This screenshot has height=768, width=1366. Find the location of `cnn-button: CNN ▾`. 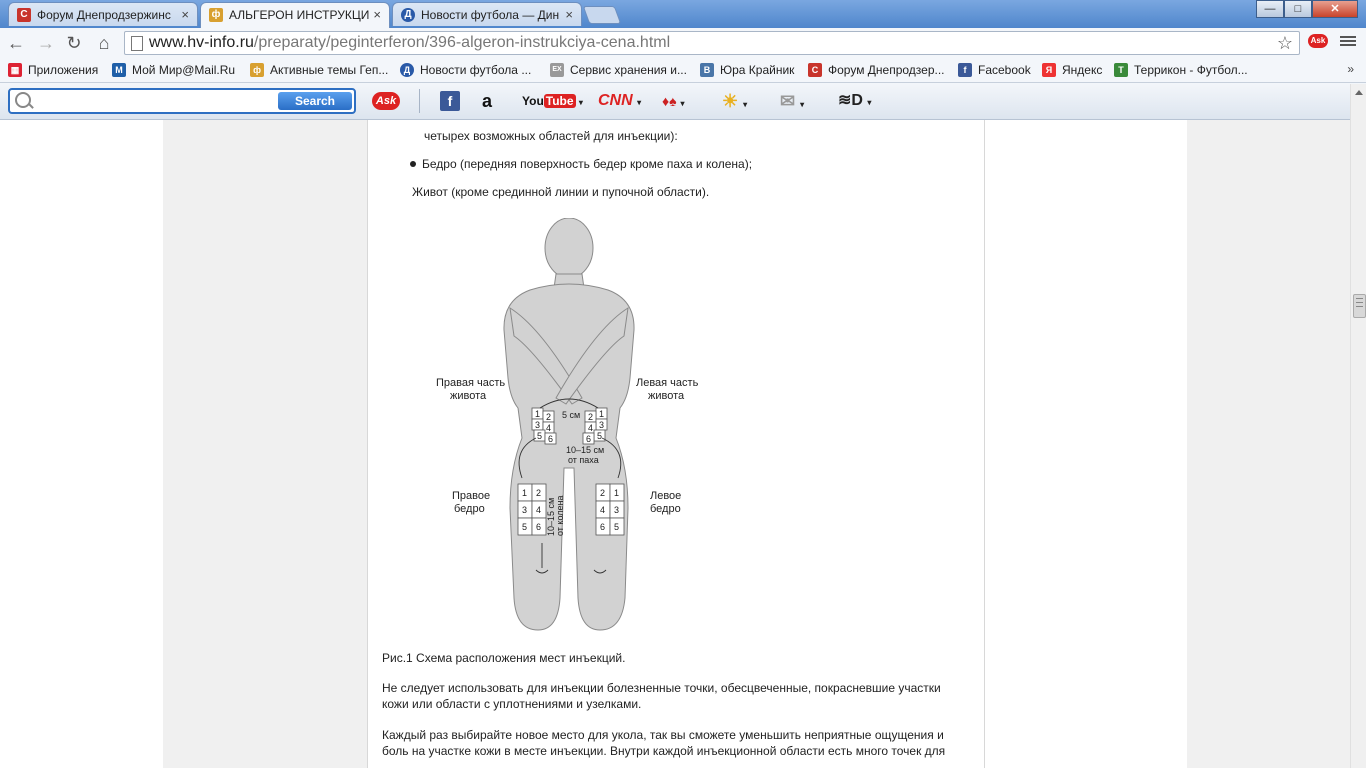

cnn-button: CNN ▾ is located at coordinates (619, 101).